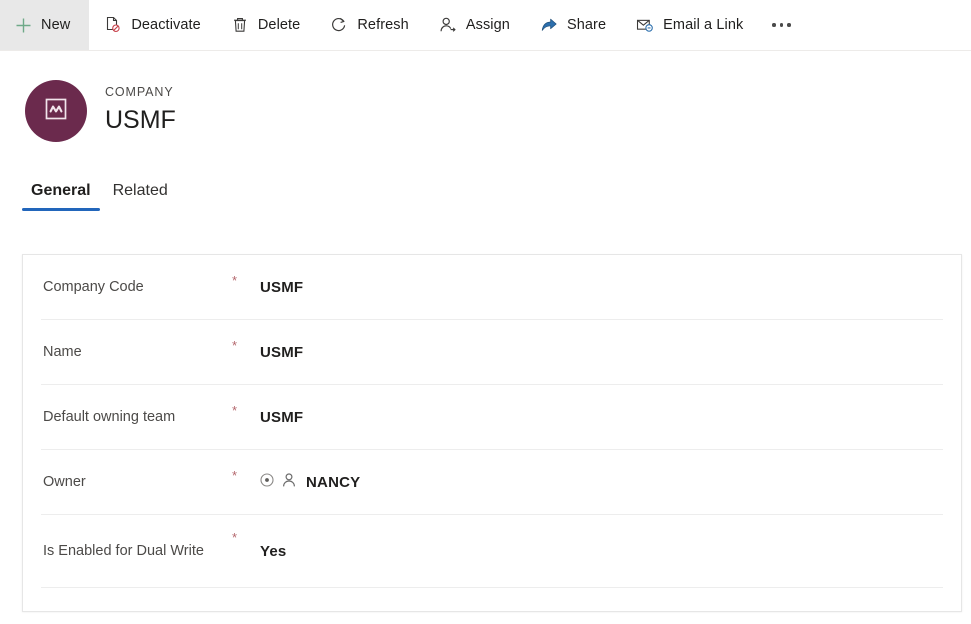 The image size is (971, 624). Describe the element at coordinates (333, 482) in the screenshot. I see `field-owner-value: NANCY` at that location.